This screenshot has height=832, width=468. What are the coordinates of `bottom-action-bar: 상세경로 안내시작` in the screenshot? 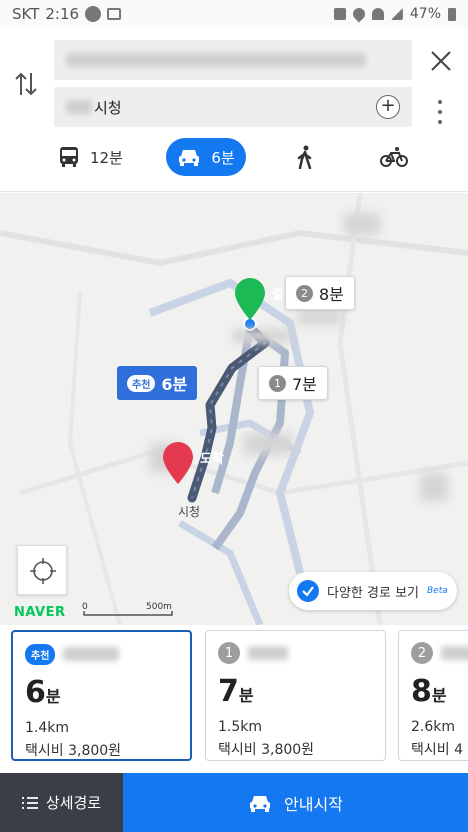 It's located at (234, 802).